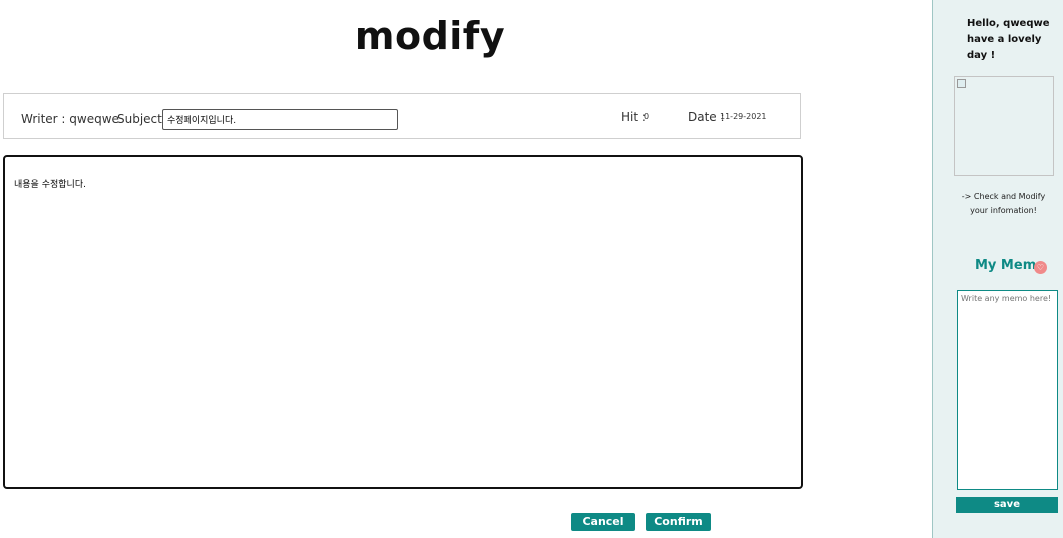  I want to click on writer-label: Writer : qweqwe, so click(70, 119).